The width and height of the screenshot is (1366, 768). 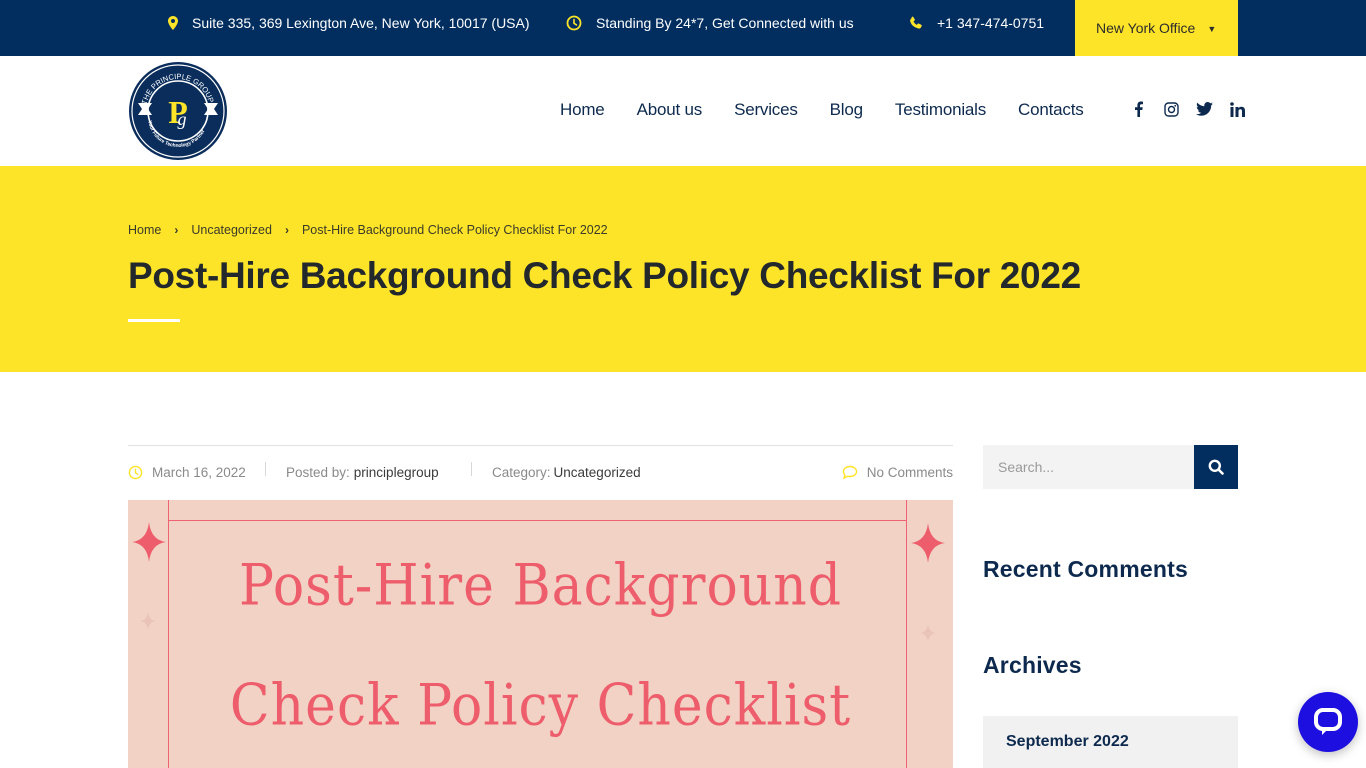 What do you see at coordinates (540, 706) in the screenshot?
I see `featured-image-line-2: Check Policy Checklist` at bounding box center [540, 706].